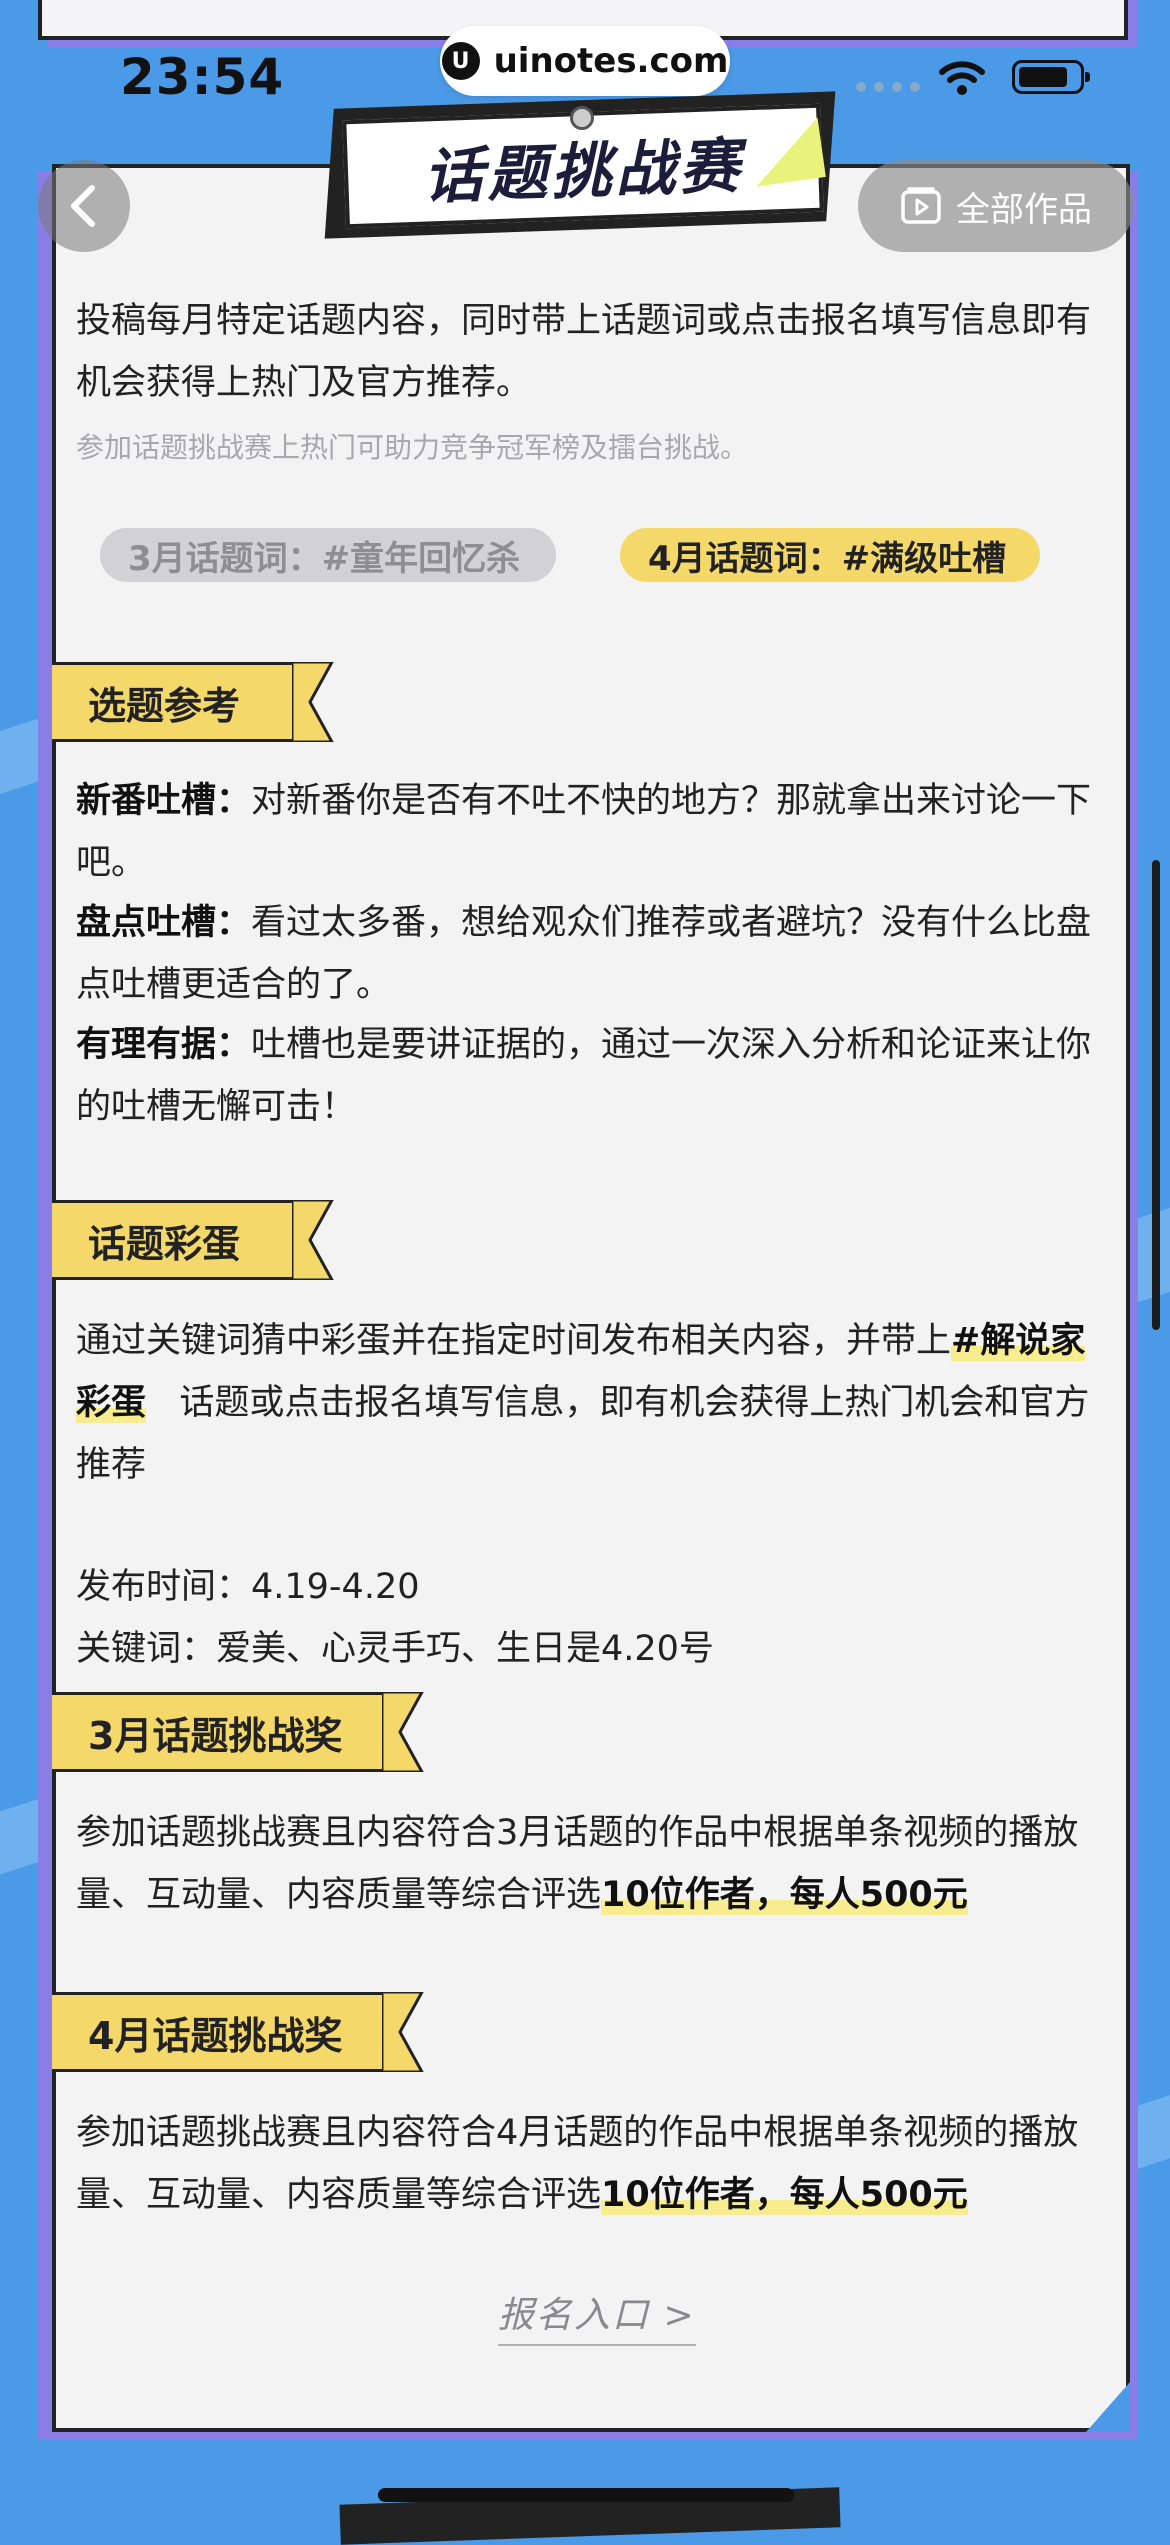  I want to click on section-header-reference: 选题参考, so click(193, 704).